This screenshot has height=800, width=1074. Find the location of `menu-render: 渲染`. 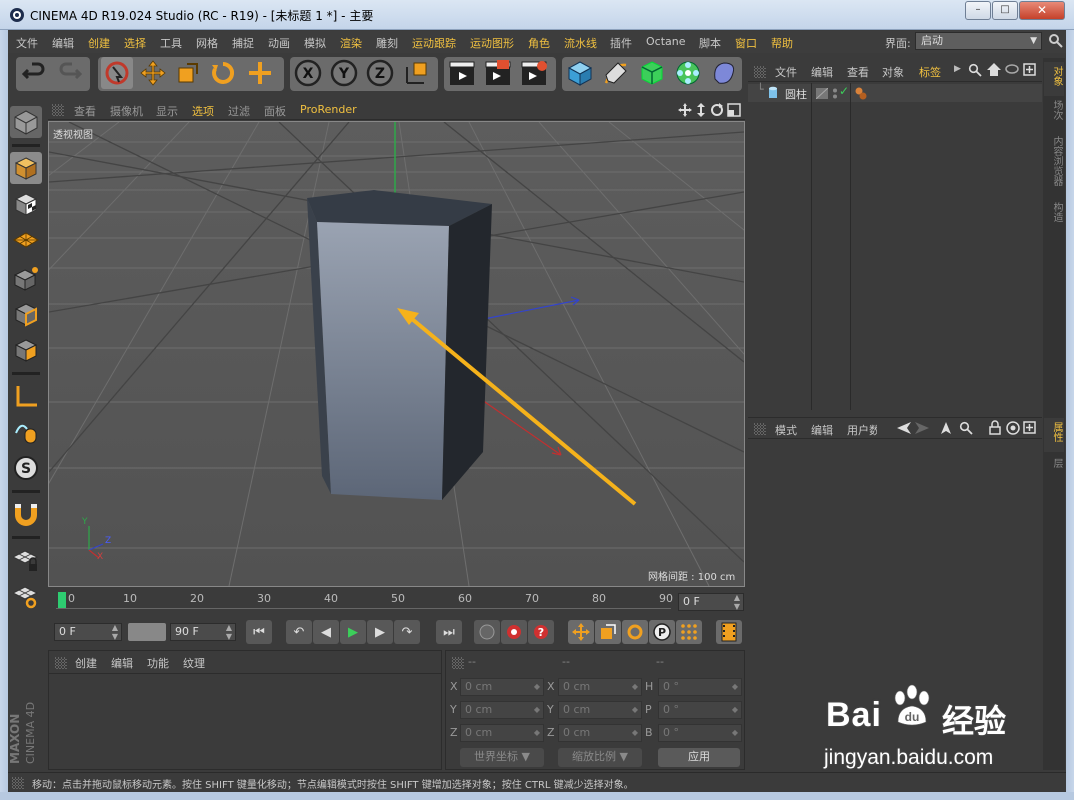

menu-render: 渲染 is located at coordinates (351, 43).